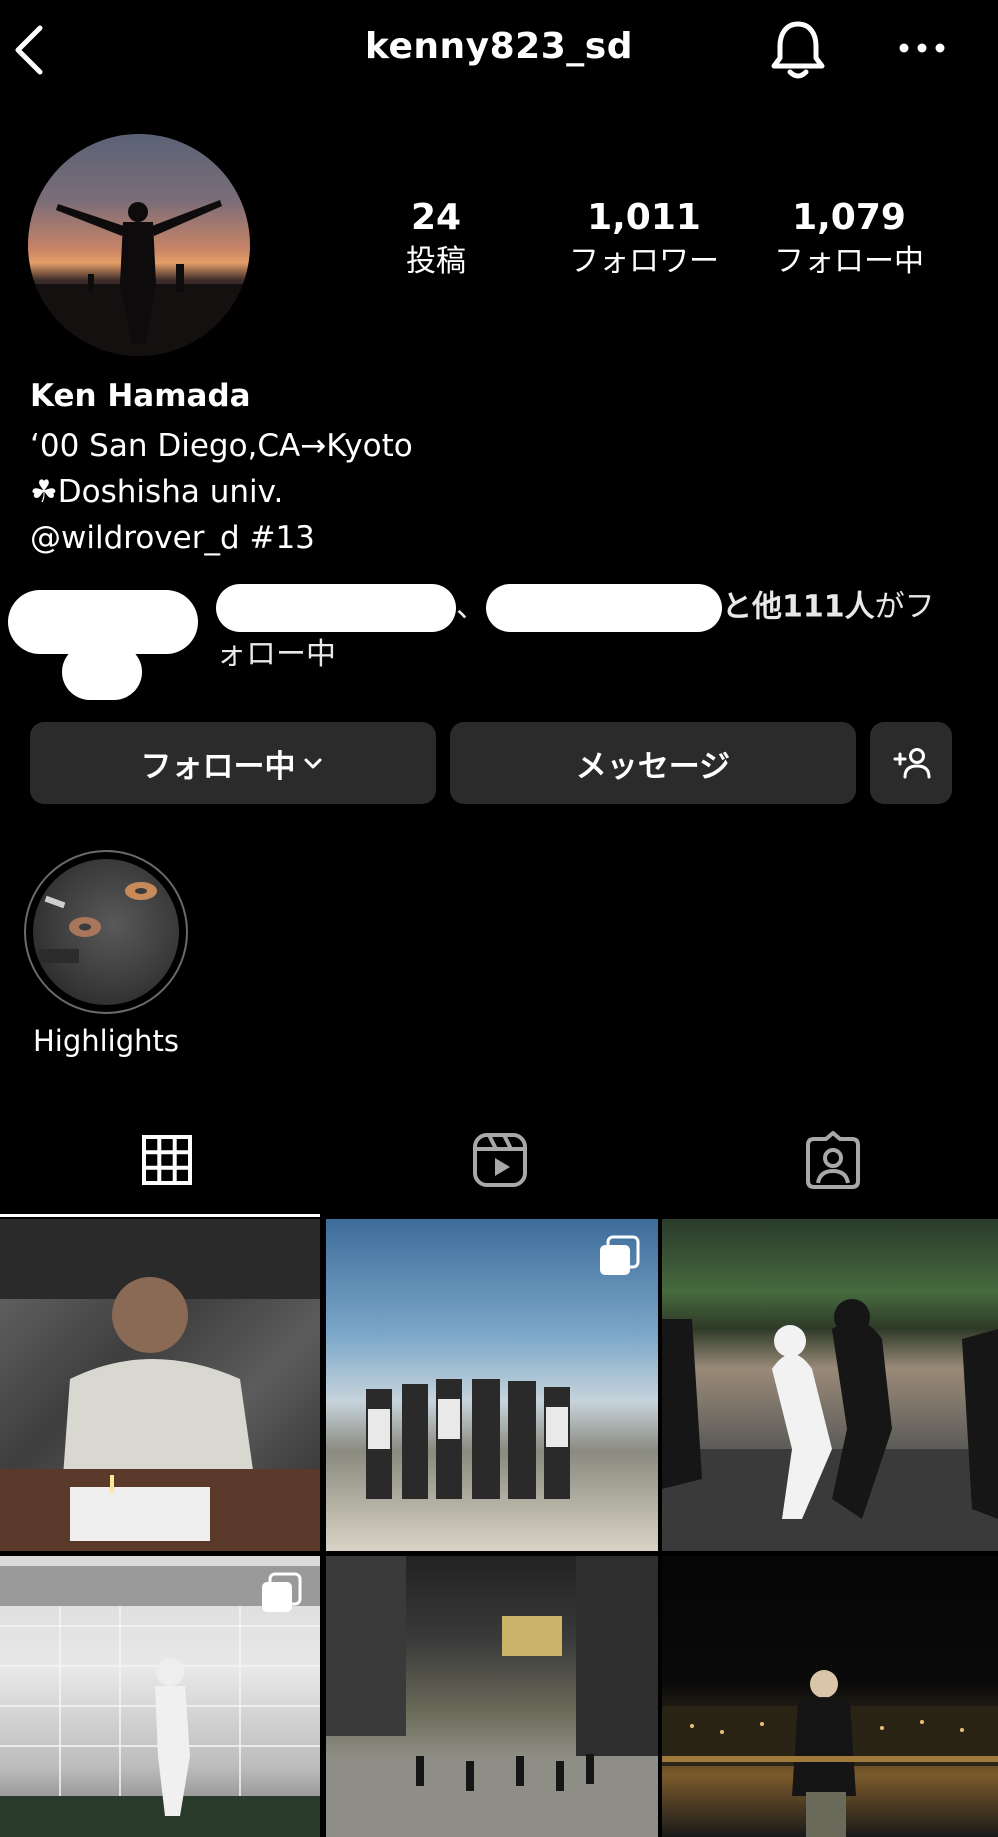  I want to click on followers-count: 1,011, so click(644, 217).